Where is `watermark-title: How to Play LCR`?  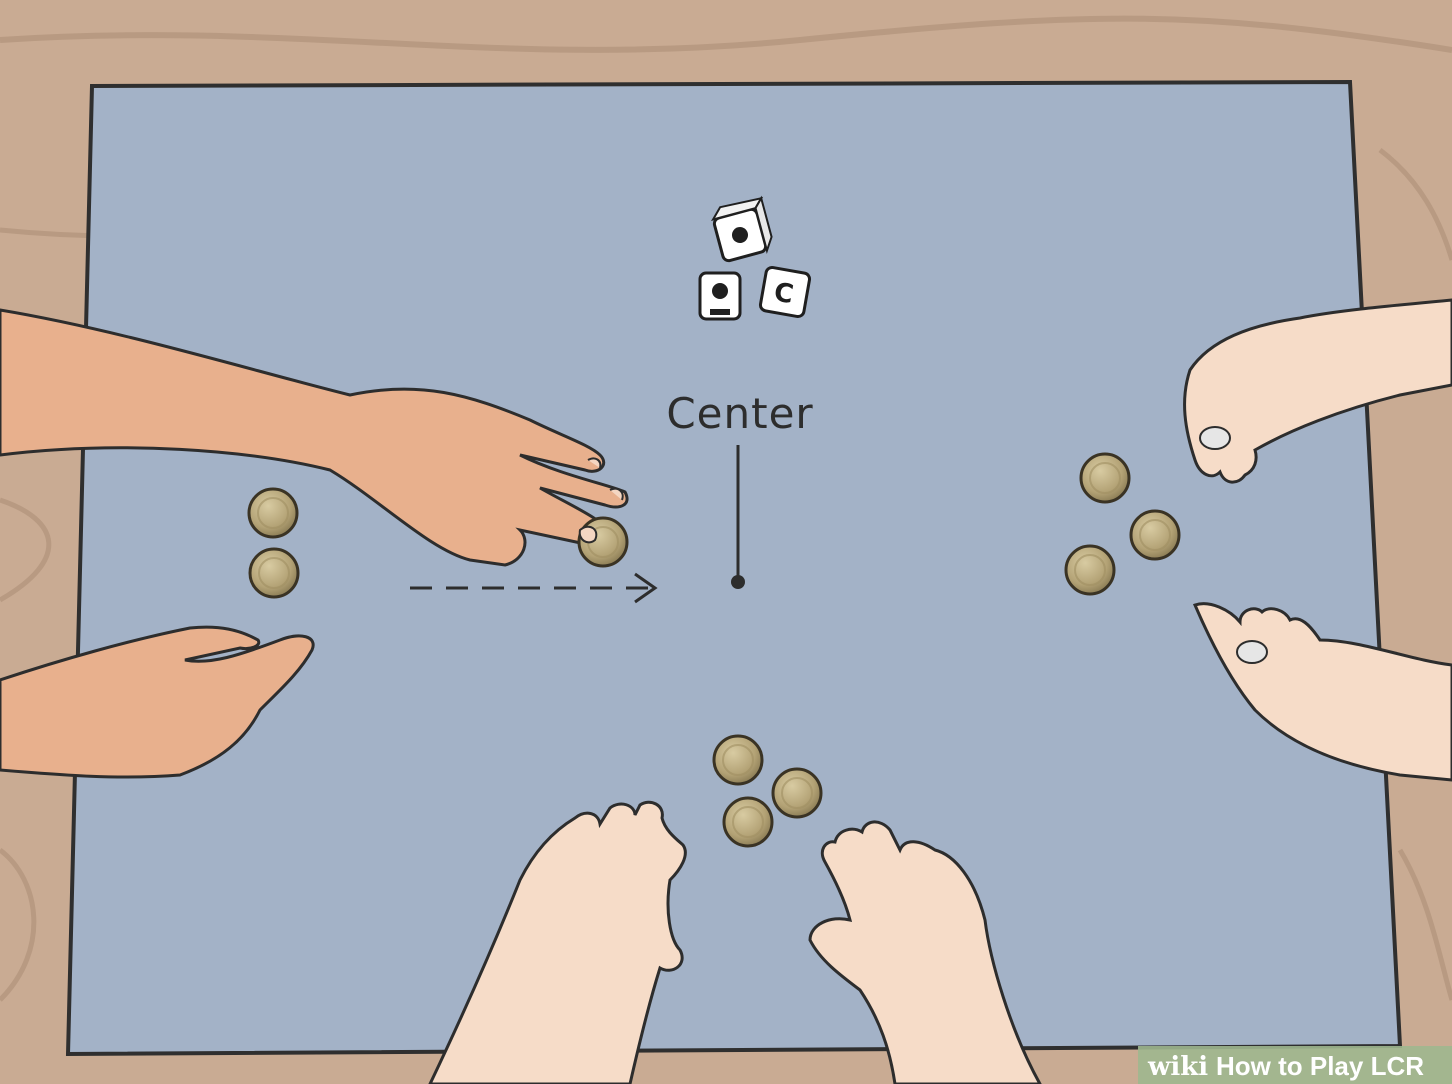
watermark-title: How to Play LCR is located at coordinates (1320, 1066).